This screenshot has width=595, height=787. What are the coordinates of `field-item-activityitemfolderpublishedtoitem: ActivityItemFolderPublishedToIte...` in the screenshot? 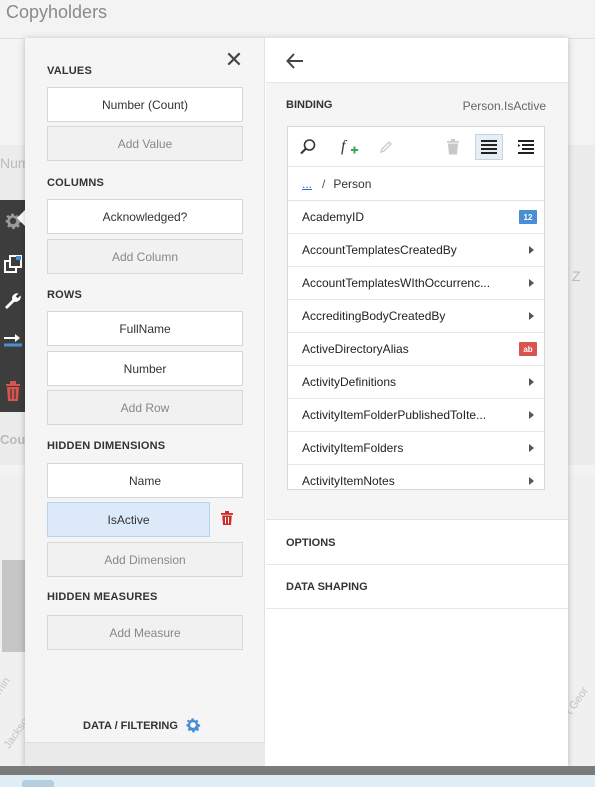 It's located at (416, 415).